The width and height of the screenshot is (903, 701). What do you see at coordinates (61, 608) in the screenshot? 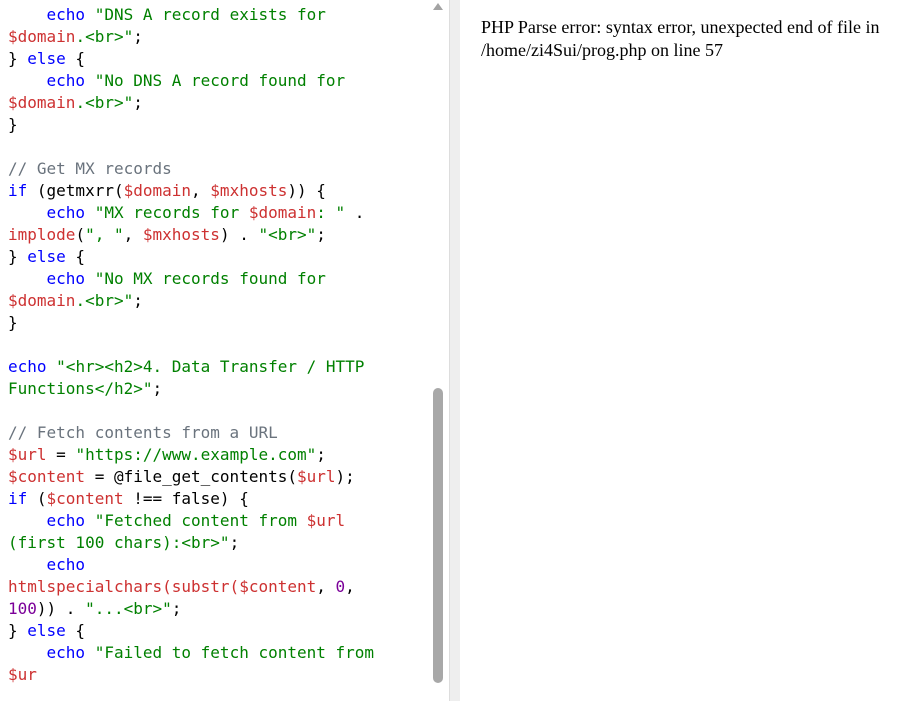
I see `code-token: )) .` at bounding box center [61, 608].